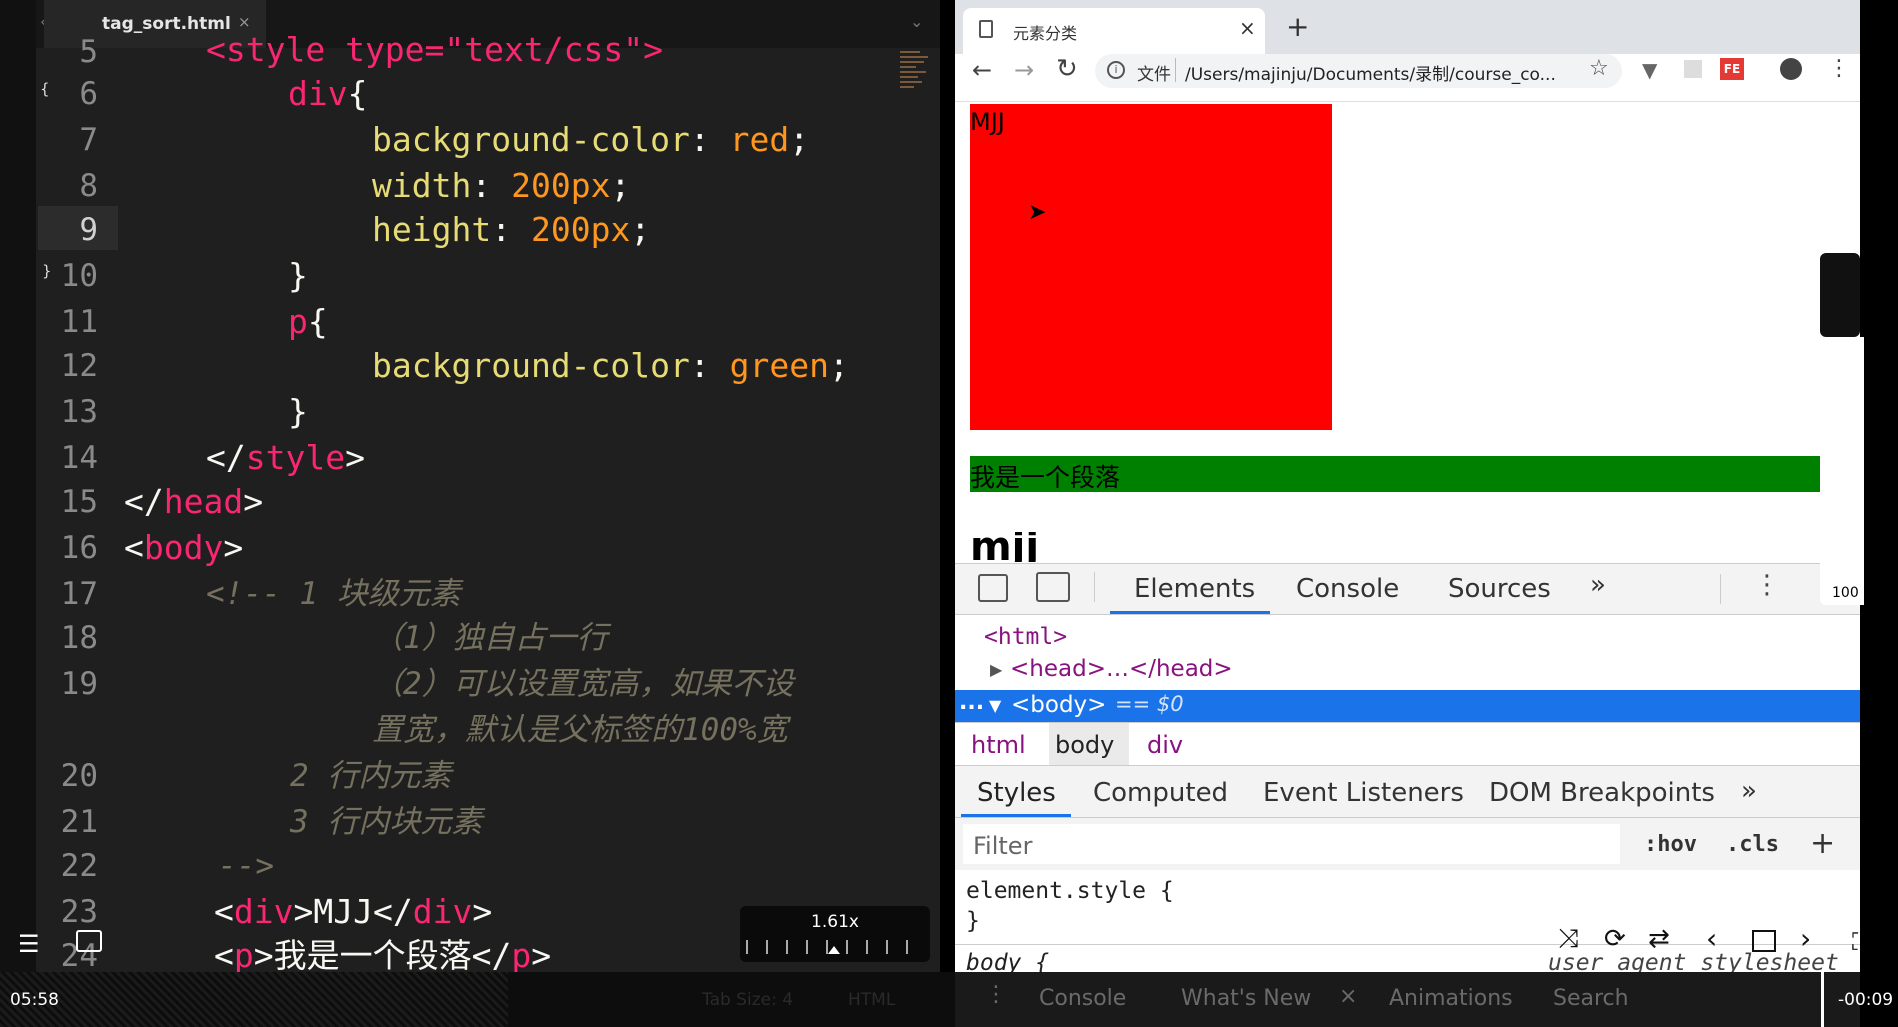  I want to click on code-line-11: p{, so click(308, 322).